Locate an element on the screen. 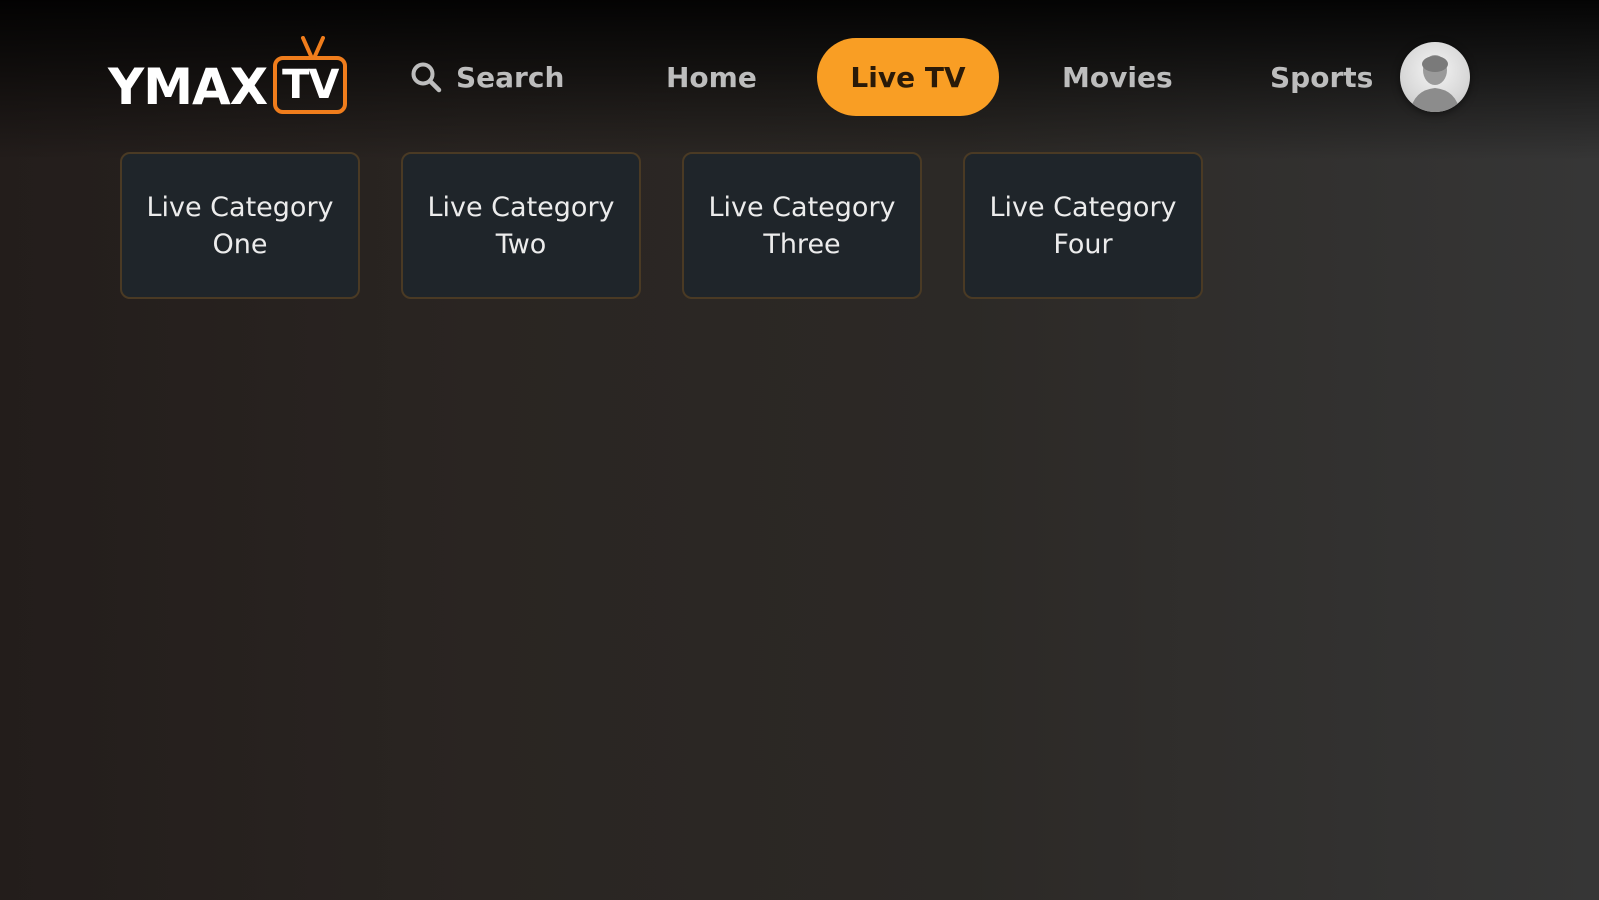 This screenshot has height=900, width=1599. tab-movies: Movies is located at coordinates (1117, 77).